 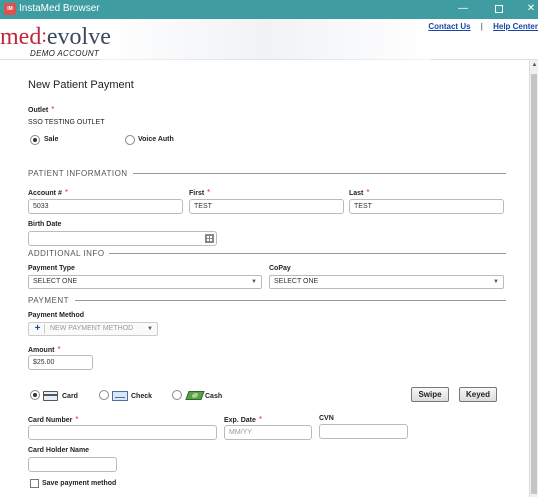 What do you see at coordinates (35, 395) in the screenshot?
I see `card-radio` at bounding box center [35, 395].